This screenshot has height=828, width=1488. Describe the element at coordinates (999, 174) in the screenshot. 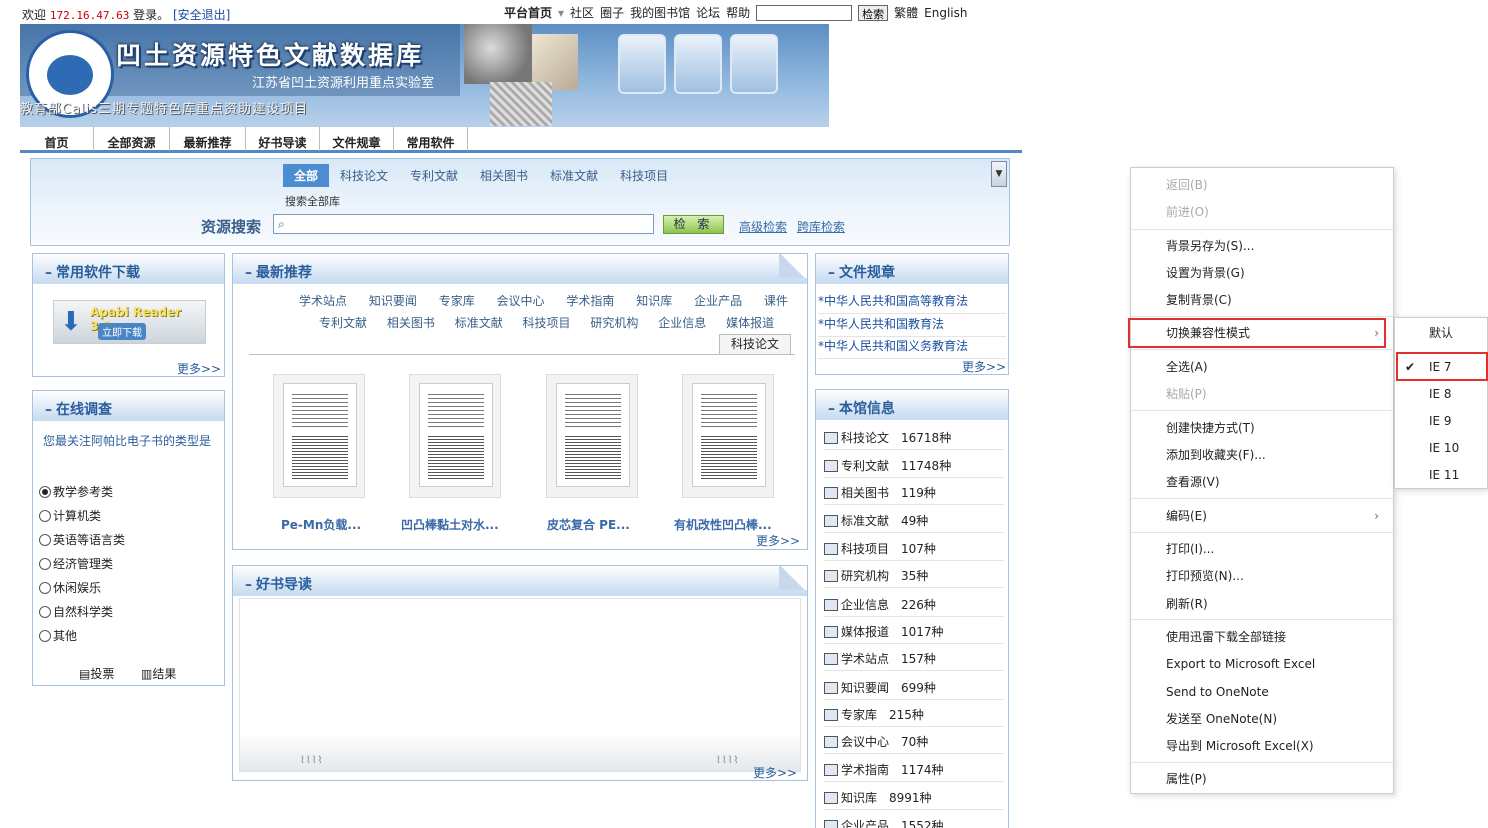

I see `chevron-down-icon: ▼` at that location.